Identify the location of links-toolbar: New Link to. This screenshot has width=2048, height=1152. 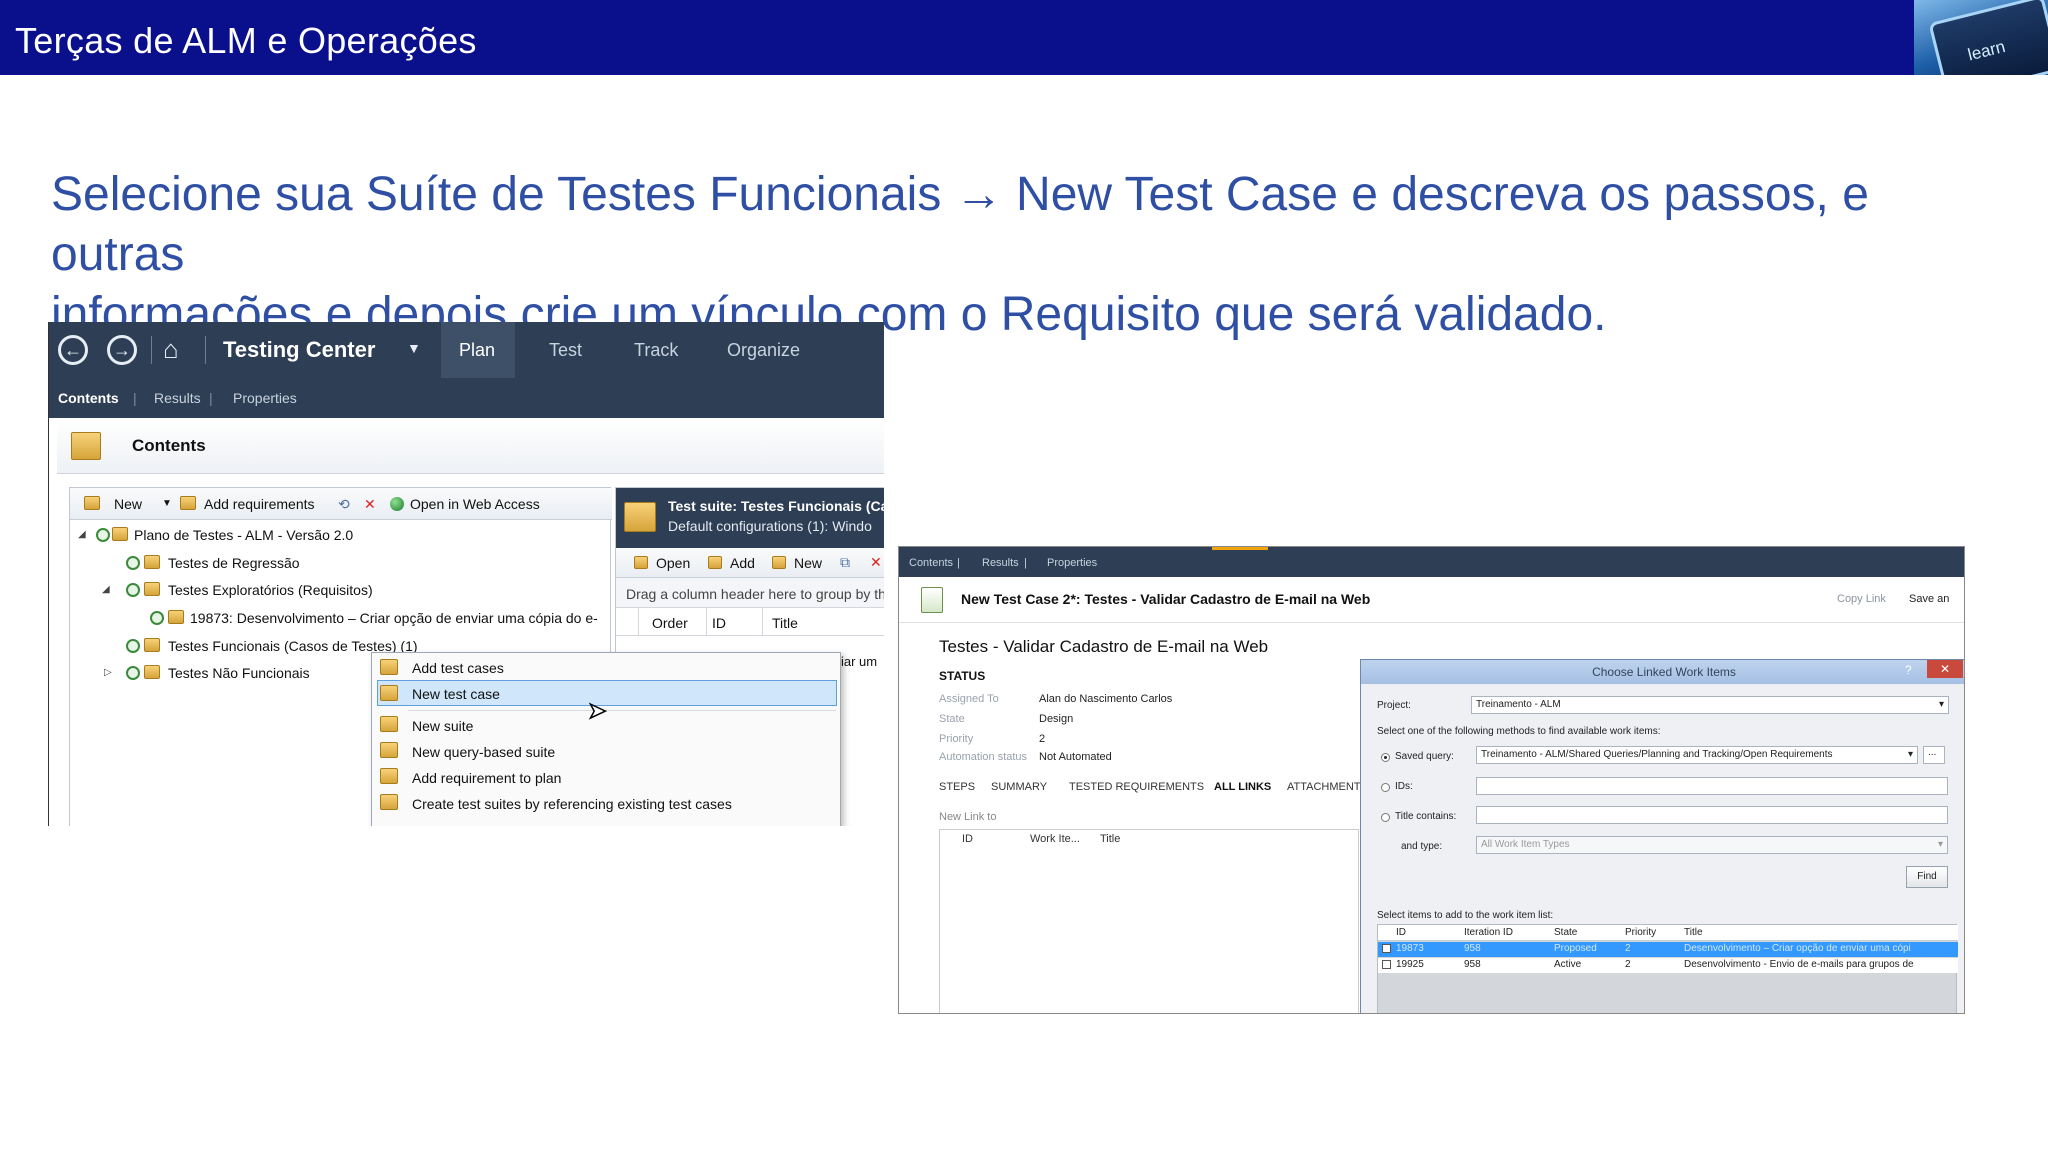
(967, 817).